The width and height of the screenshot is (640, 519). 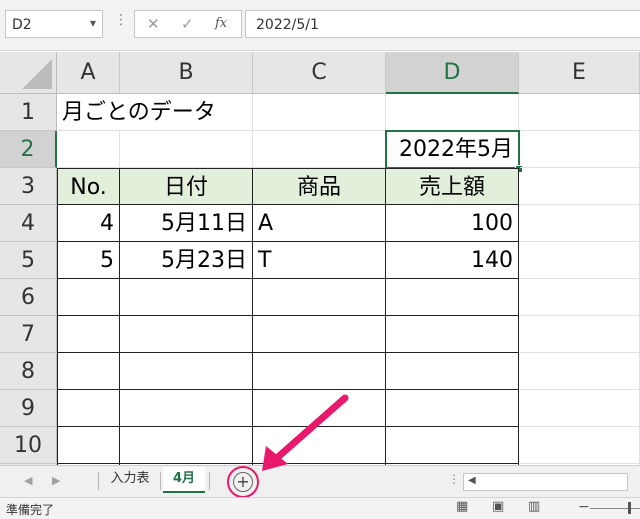 I want to click on table-row-cell-a4: 4, so click(x=88, y=223).